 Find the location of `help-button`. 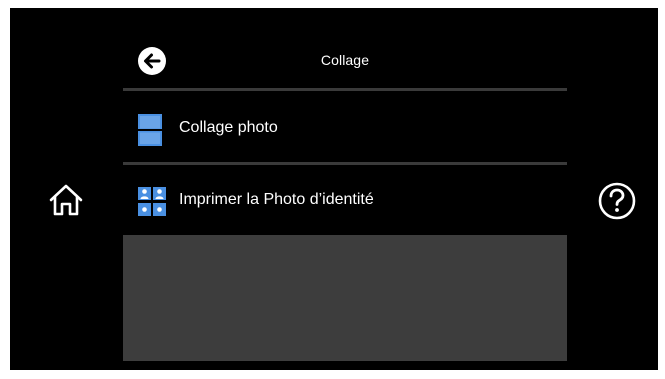

help-button is located at coordinates (617, 203).